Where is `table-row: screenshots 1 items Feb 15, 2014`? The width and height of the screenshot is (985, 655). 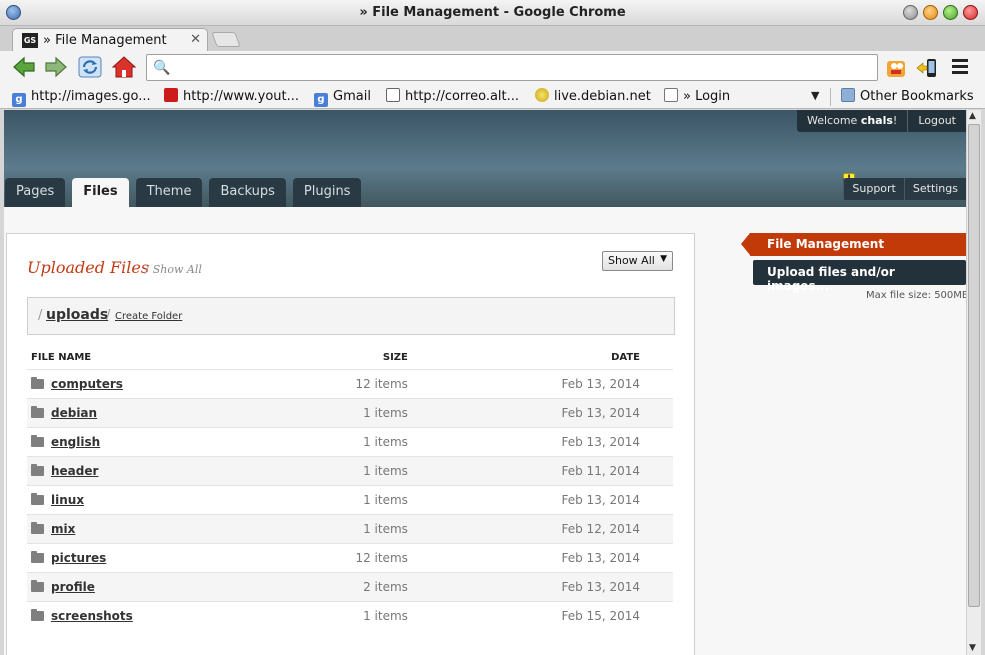 table-row: screenshots 1 items Feb 15, 2014 is located at coordinates (350, 615).